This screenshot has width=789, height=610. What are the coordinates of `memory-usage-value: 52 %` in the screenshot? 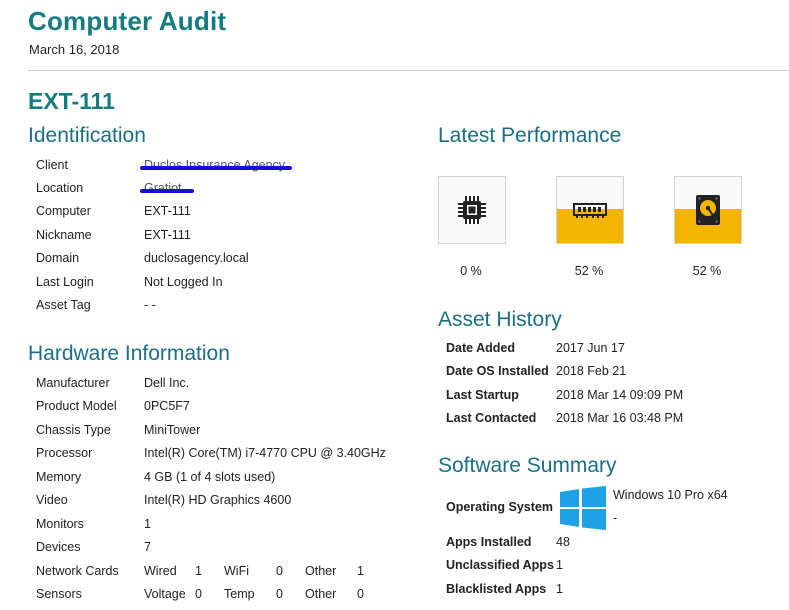 It's located at (589, 271).